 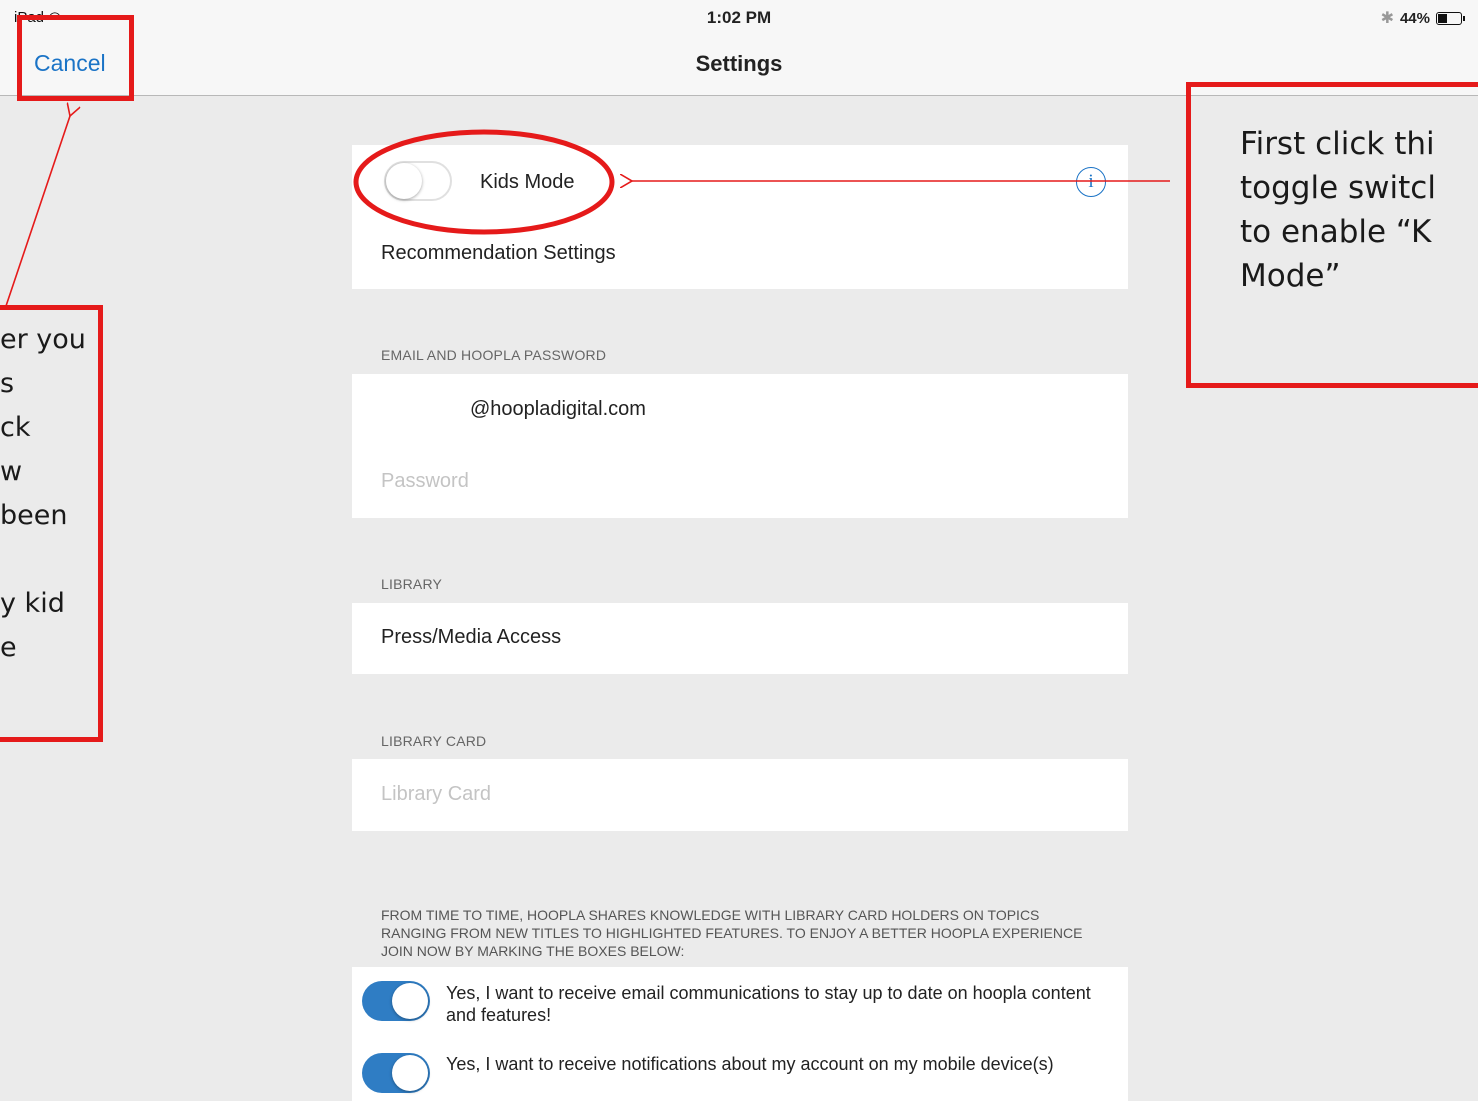 What do you see at coordinates (740, 446) in the screenshot?
I see `email-card: @hoopladigital.com Password` at bounding box center [740, 446].